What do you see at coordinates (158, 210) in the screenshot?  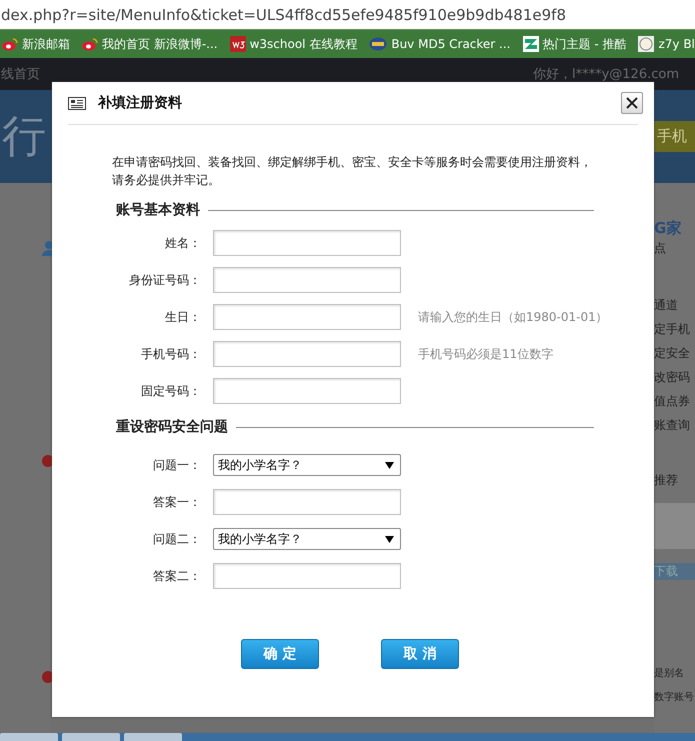 I see `section-heading: 账号基本资料` at bounding box center [158, 210].